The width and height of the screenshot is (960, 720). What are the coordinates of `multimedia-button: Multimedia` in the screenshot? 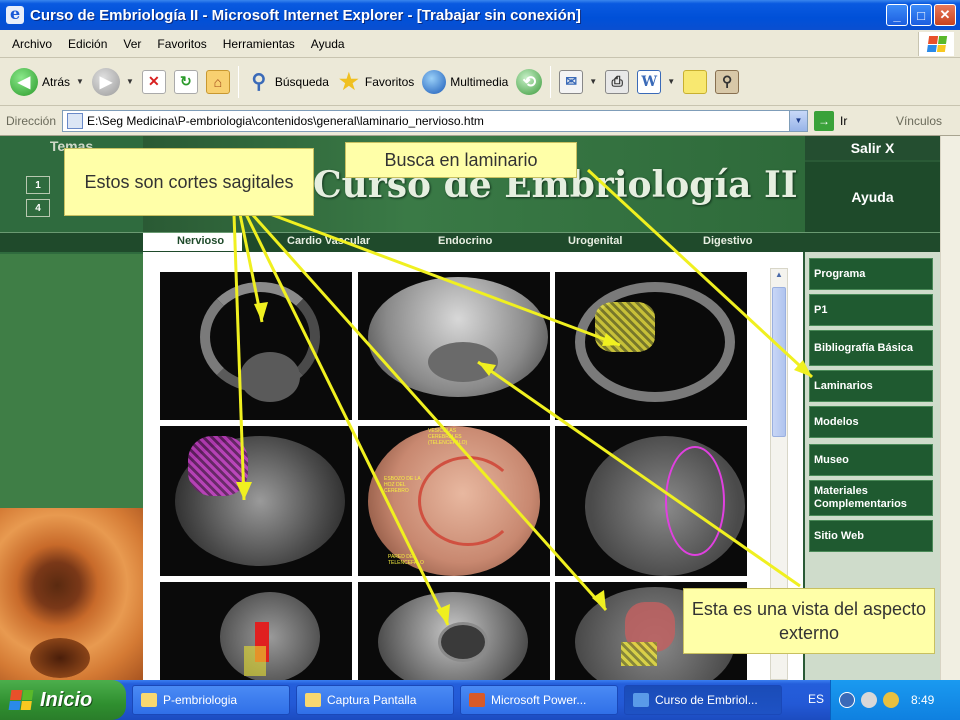 It's located at (465, 82).